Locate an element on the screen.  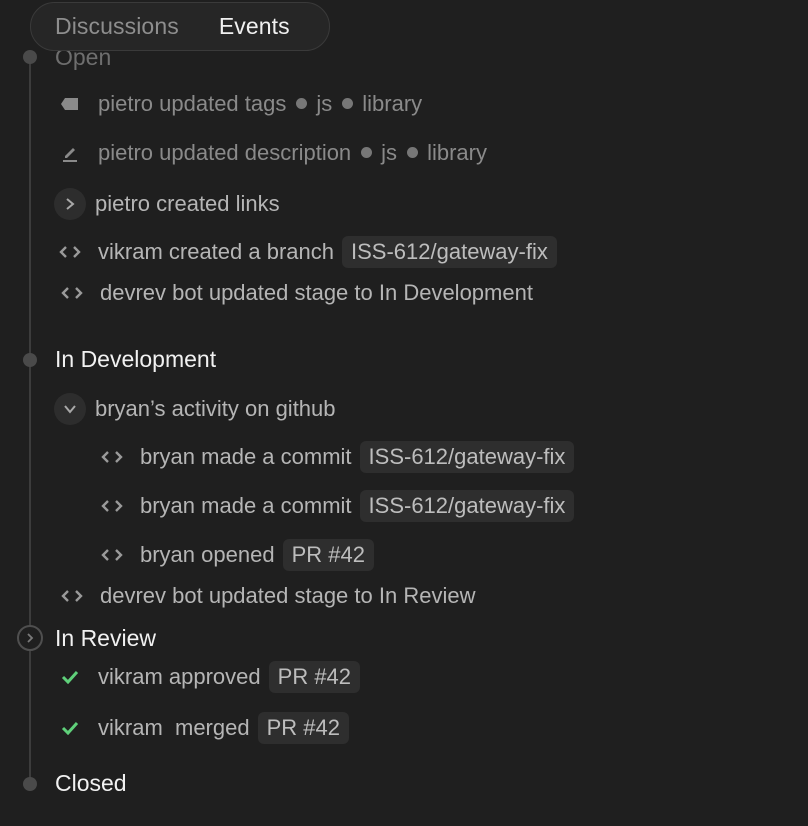
tag-icon is located at coordinates (70, 104).